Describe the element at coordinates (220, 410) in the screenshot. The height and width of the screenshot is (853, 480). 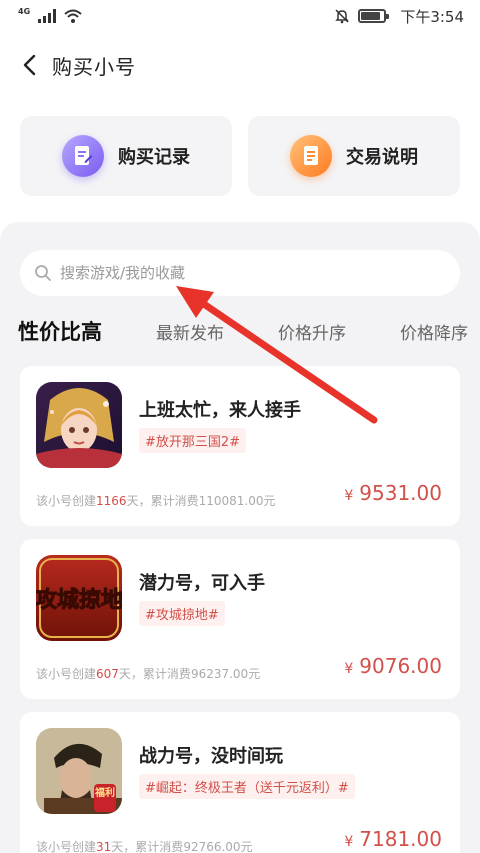
I see `listing-title: 上班太忙，来人接手` at that location.